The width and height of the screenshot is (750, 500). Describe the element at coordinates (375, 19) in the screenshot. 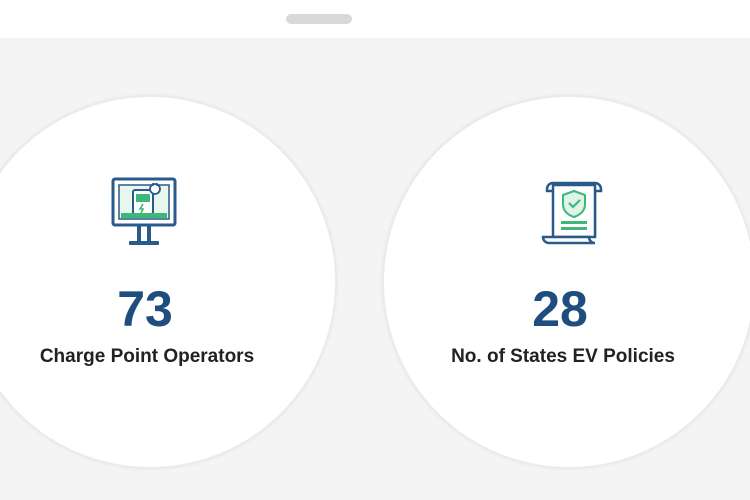

I see `sheet-header` at that location.